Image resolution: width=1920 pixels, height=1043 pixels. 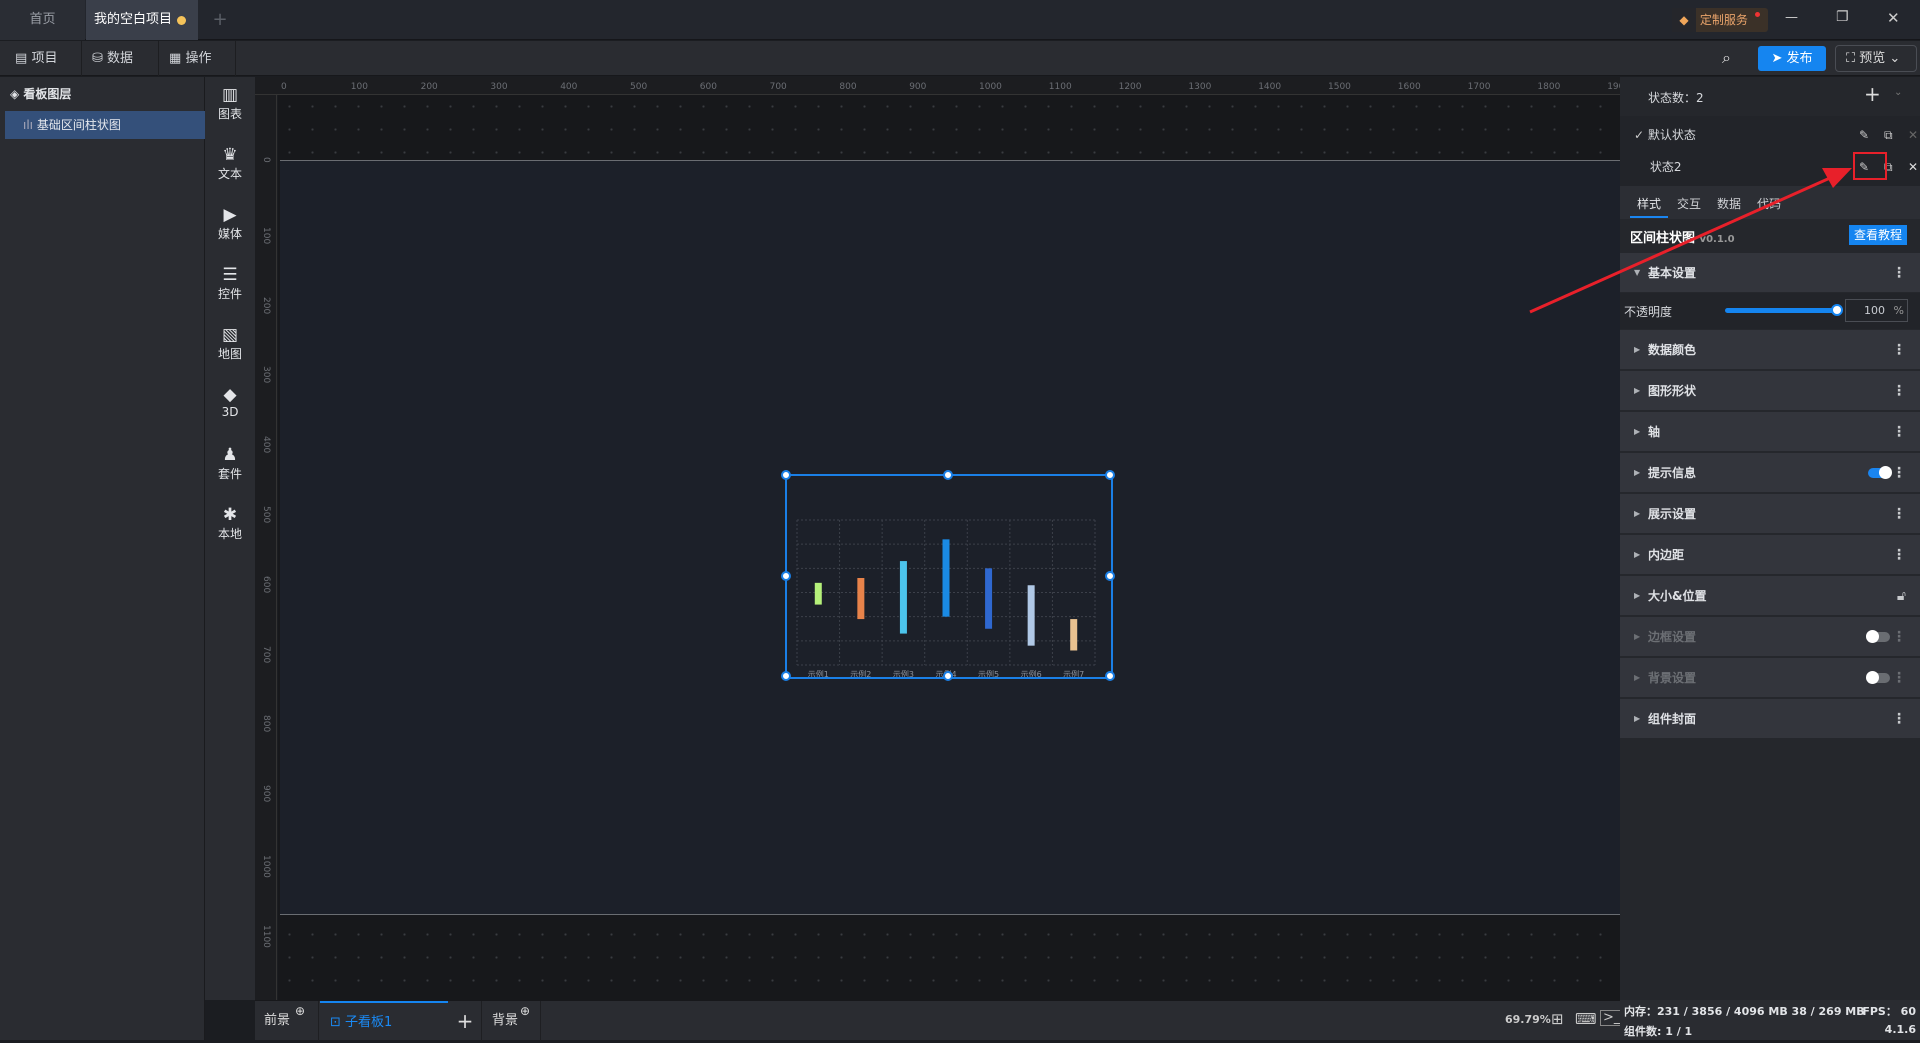 I want to click on section-5: ▶ 展示设置 ⋮, so click(x=1770, y=514).